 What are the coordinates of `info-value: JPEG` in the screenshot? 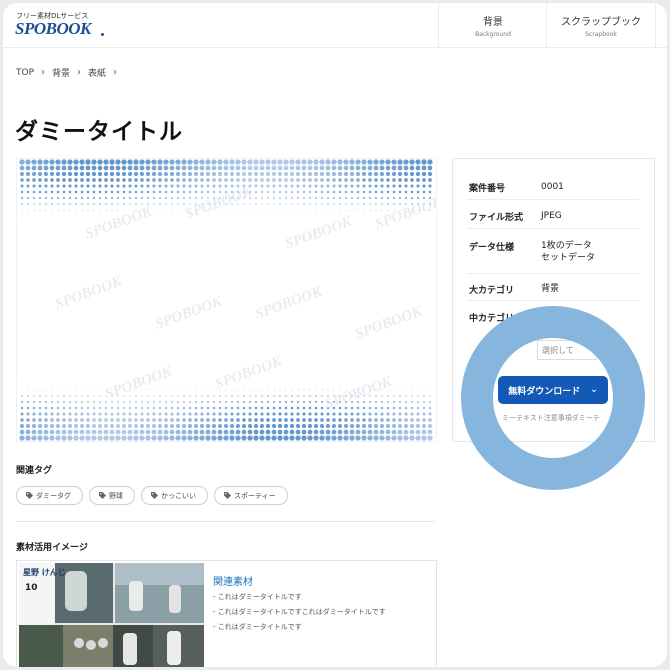 It's located at (551, 216).